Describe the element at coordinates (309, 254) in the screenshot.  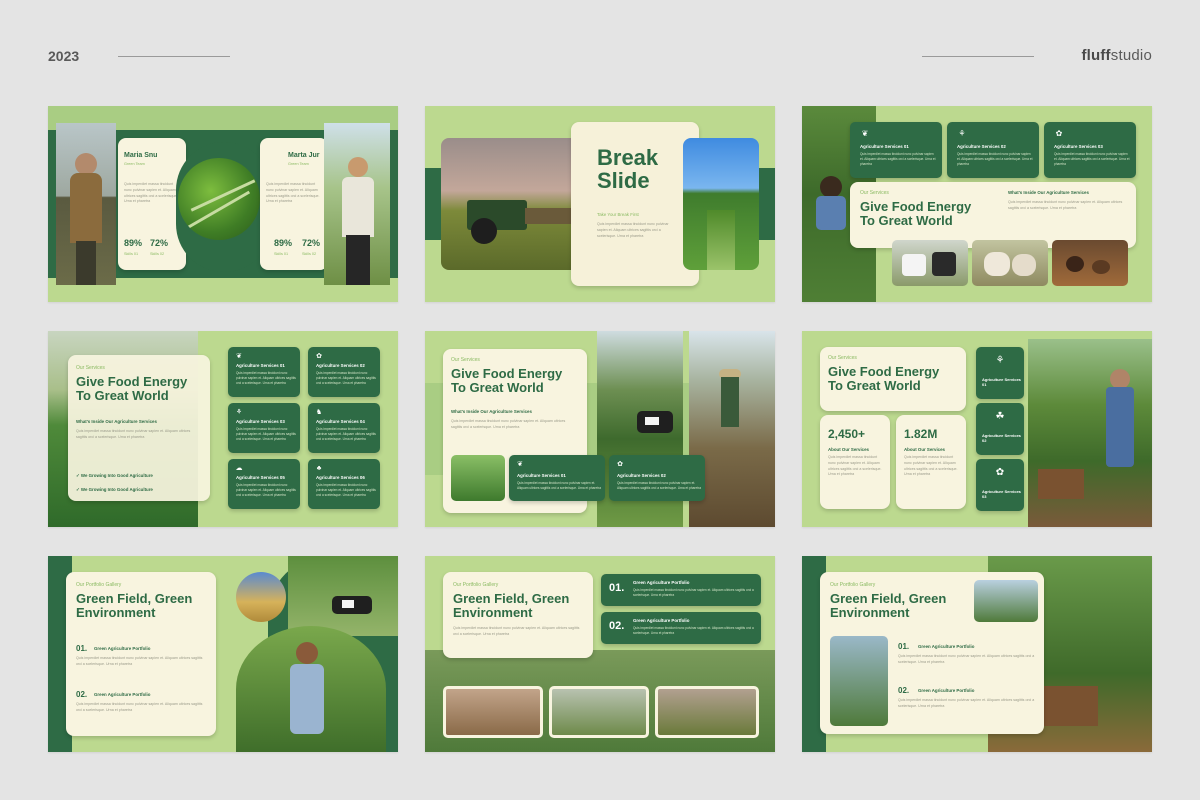
I see `skill-label: Skills 02` at that location.